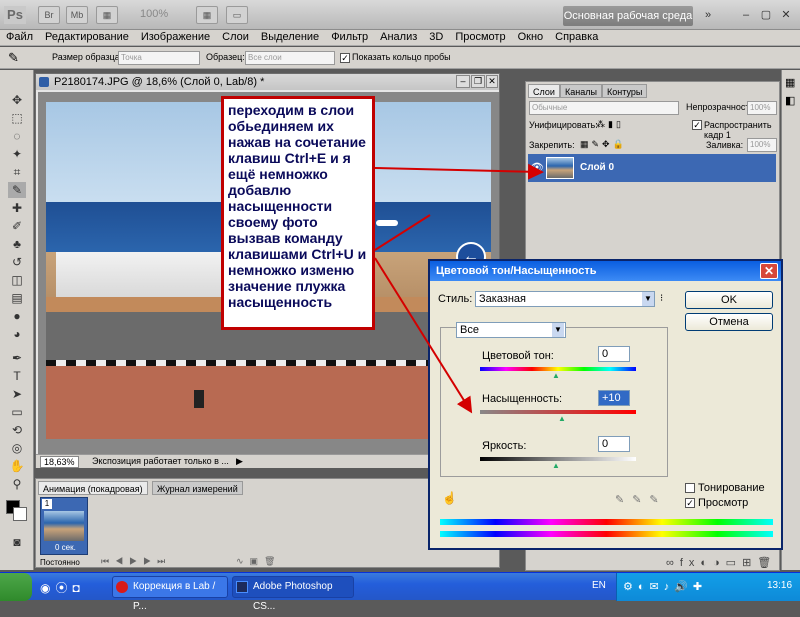 The width and height of the screenshot is (800, 617). I want to click on menu-edit: Редактирование, so click(87, 37).